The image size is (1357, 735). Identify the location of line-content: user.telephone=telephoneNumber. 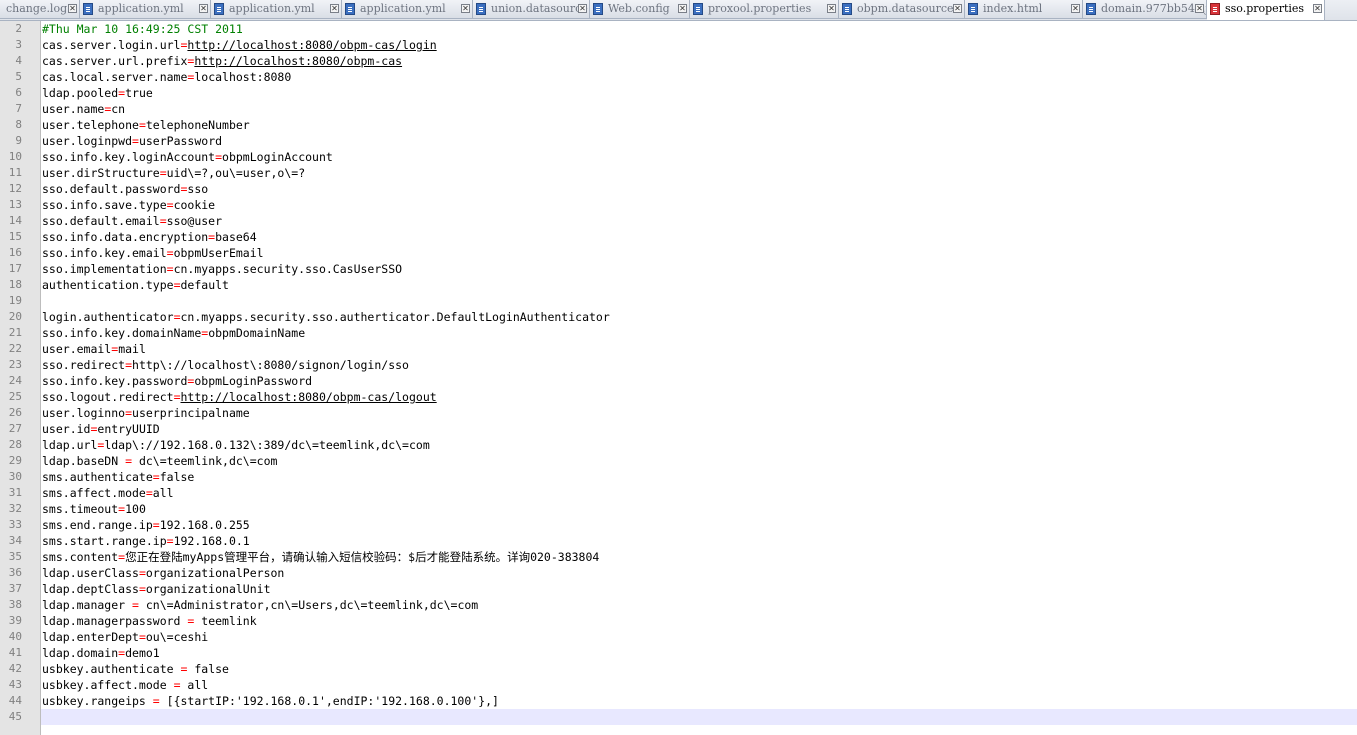
(146, 125).